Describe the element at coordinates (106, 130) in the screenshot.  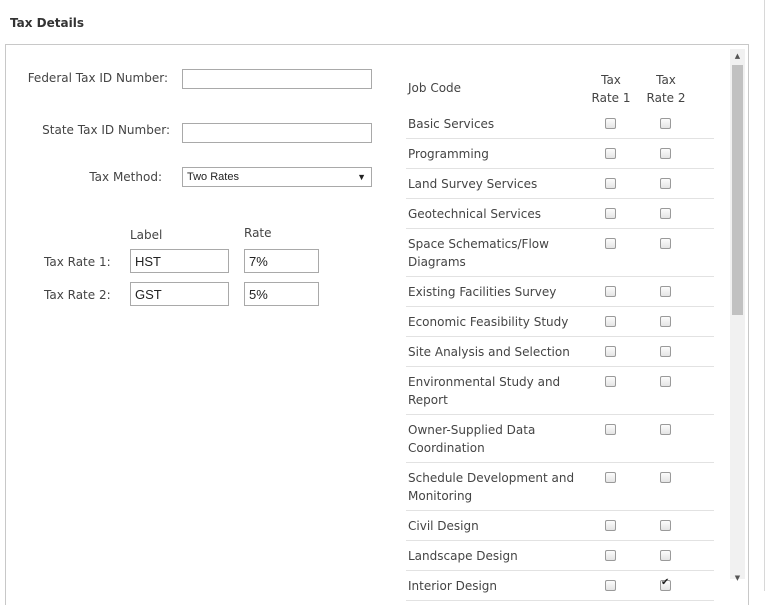
I see `state-tax-id-label: State Tax ID Number:` at that location.